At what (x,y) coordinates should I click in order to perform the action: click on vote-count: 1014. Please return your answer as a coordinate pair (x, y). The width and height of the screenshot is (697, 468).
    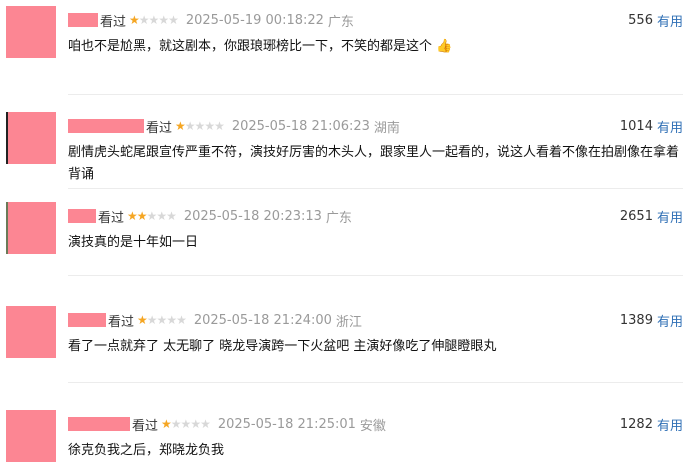
    Looking at the image, I should click on (636, 126).